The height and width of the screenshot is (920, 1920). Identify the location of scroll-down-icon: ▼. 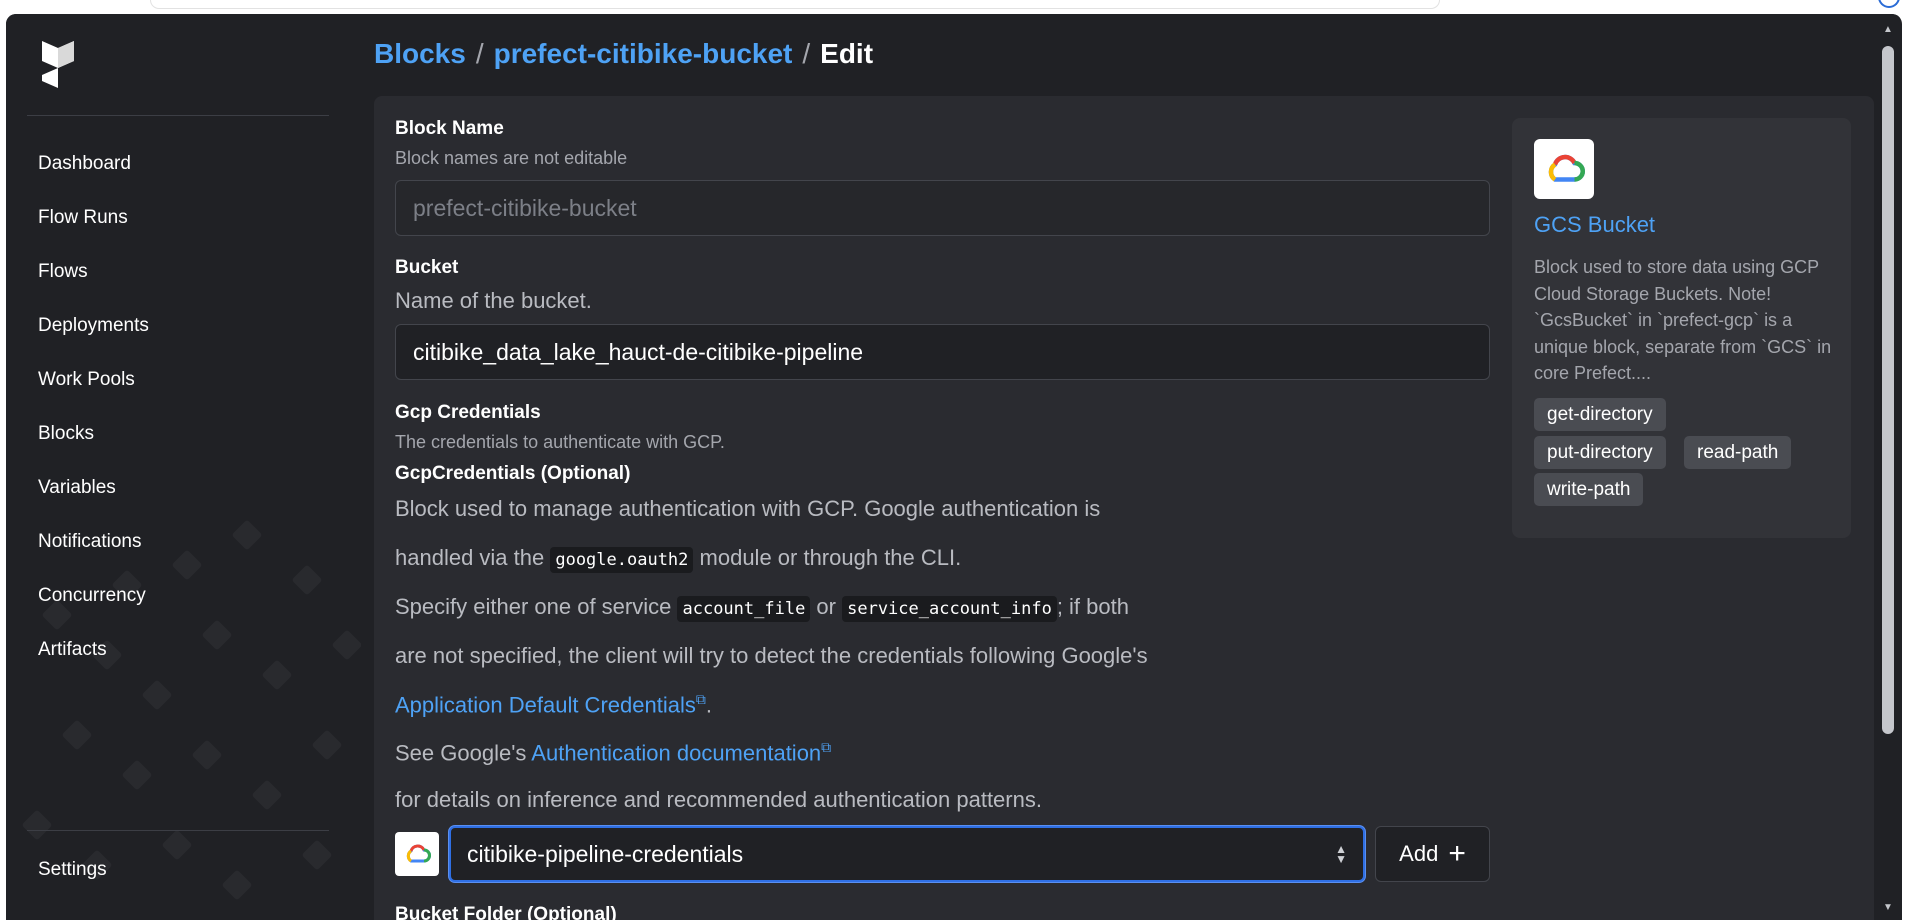
(1888, 908).